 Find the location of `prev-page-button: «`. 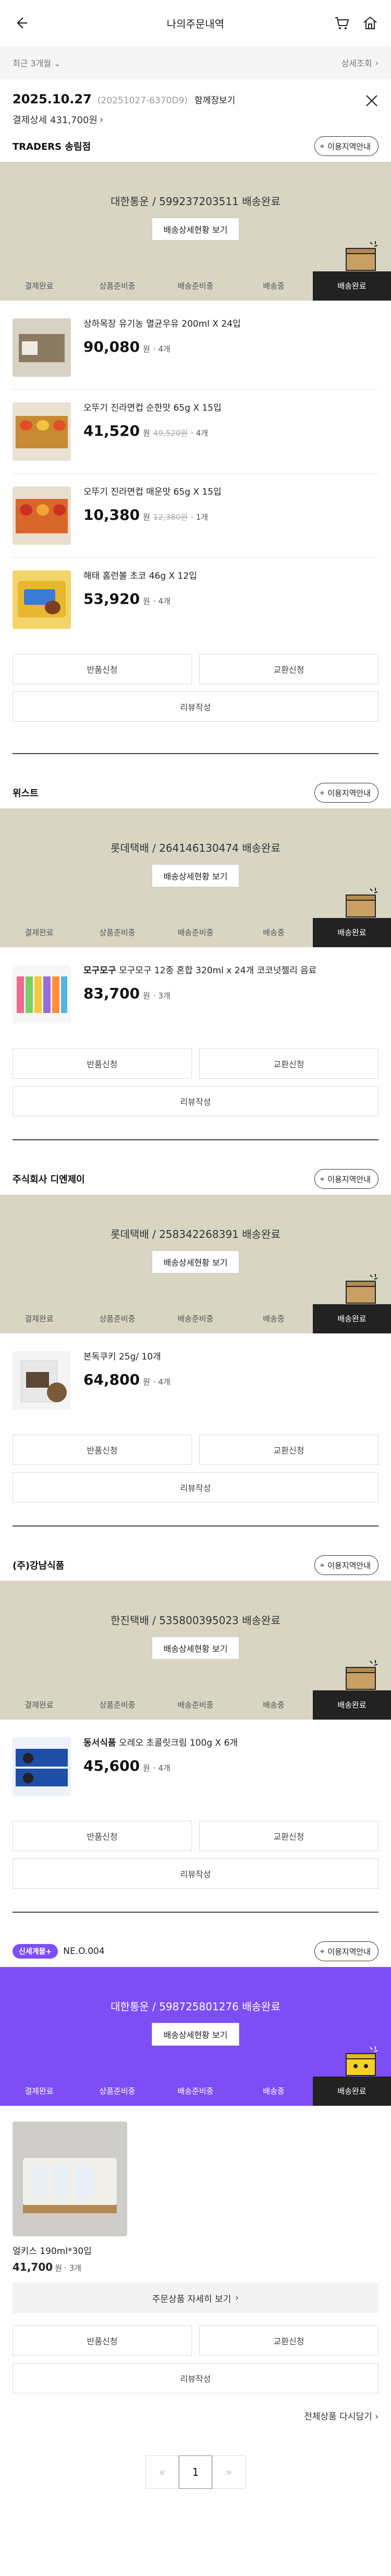

prev-page-button: « is located at coordinates (162, 2472).